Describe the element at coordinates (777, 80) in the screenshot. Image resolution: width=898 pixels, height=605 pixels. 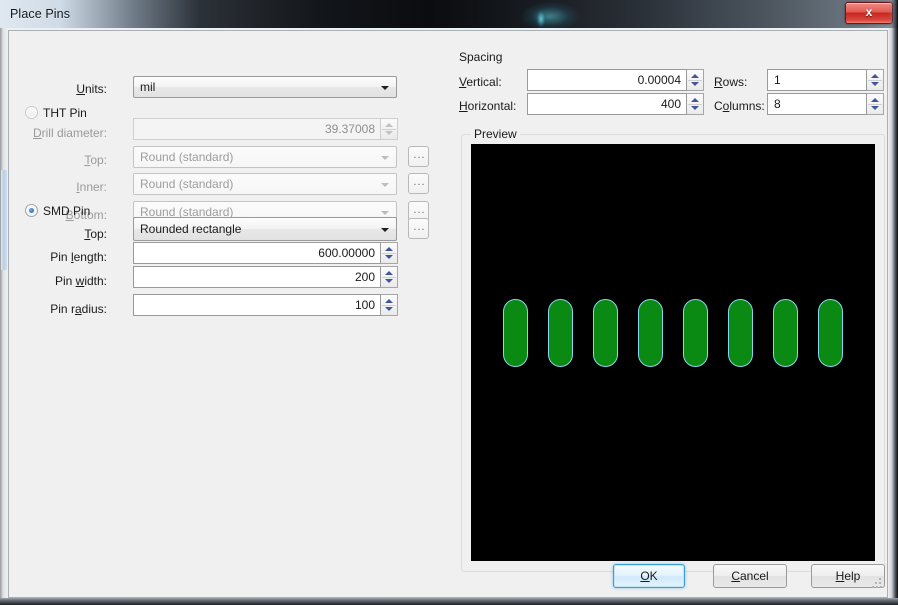
I see `rows-value: 1` at that location.